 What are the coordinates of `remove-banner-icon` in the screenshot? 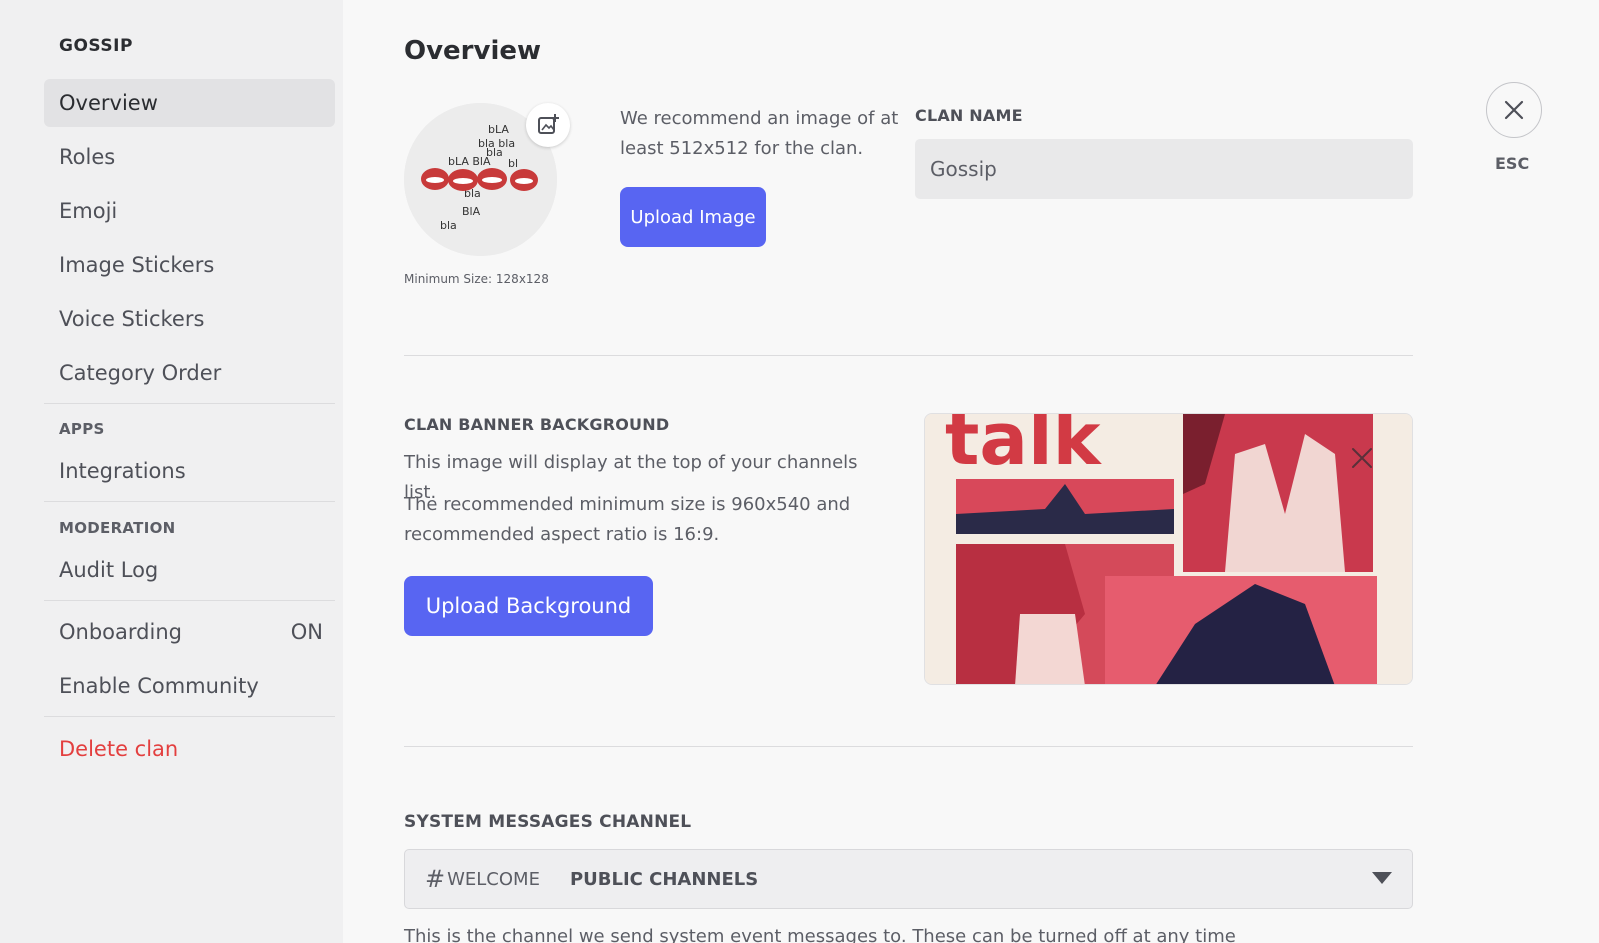 It's located at (1362, 458).